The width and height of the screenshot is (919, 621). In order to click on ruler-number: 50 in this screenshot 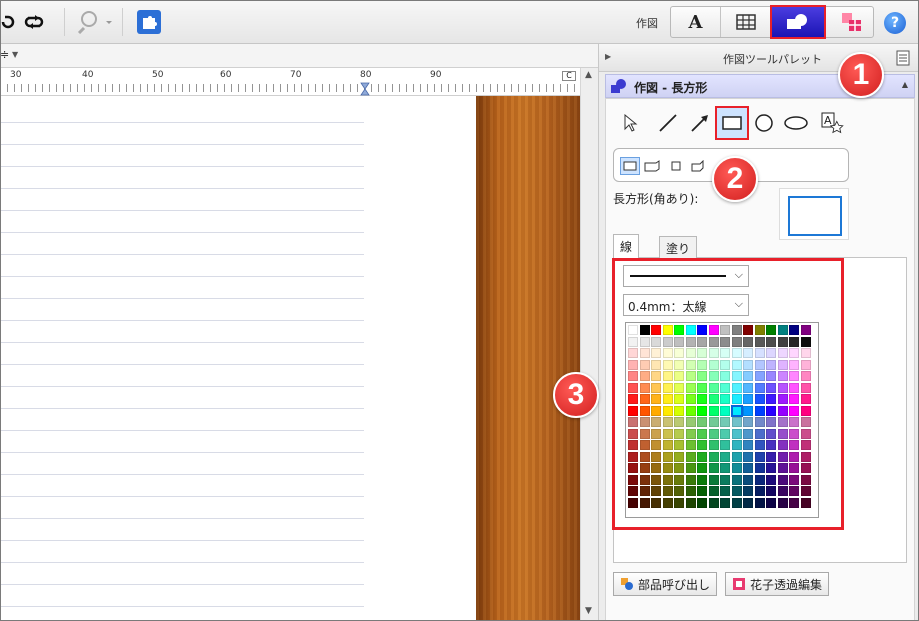, I will do `click(158, 75)`.